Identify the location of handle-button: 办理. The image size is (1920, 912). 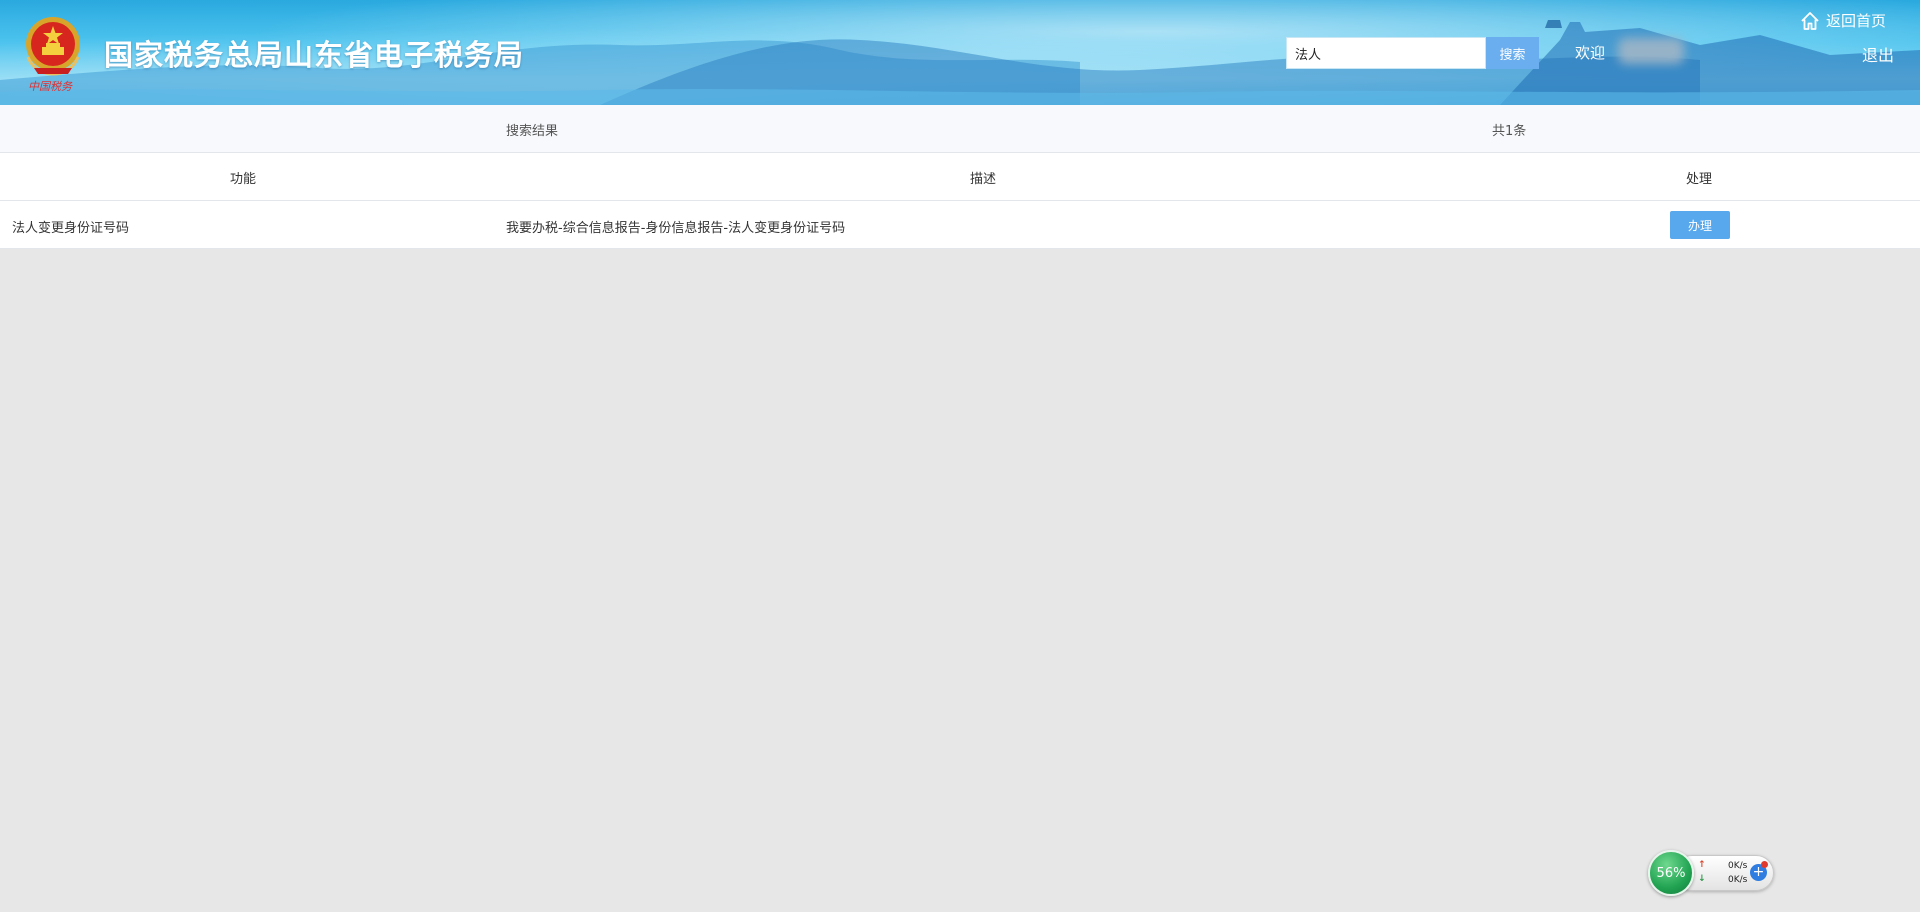
(1700, 225).